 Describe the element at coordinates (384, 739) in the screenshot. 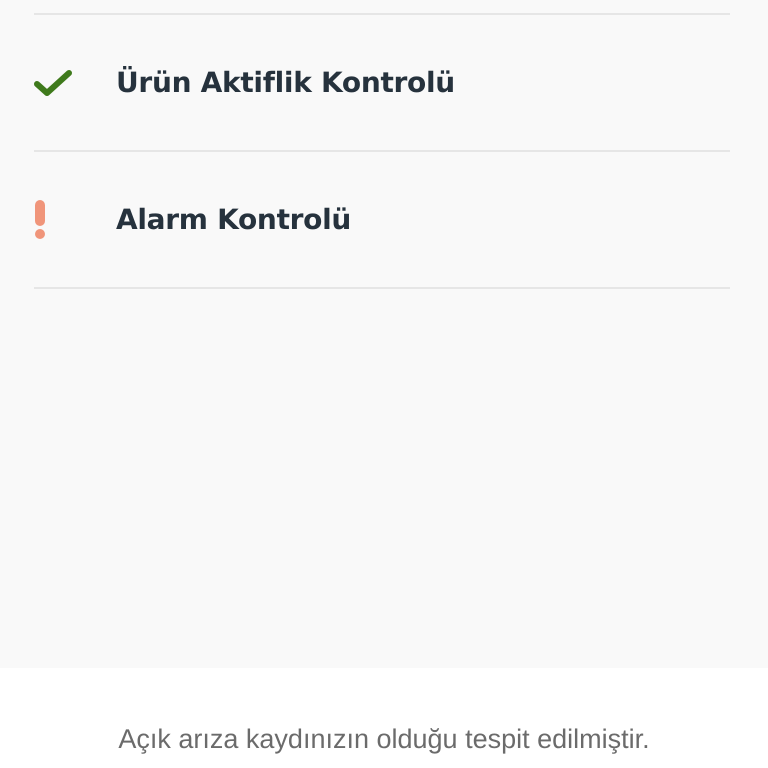

I see `status-message: Açık arıza kaydınızın olduğu tespit edilmiştir.` at that location.